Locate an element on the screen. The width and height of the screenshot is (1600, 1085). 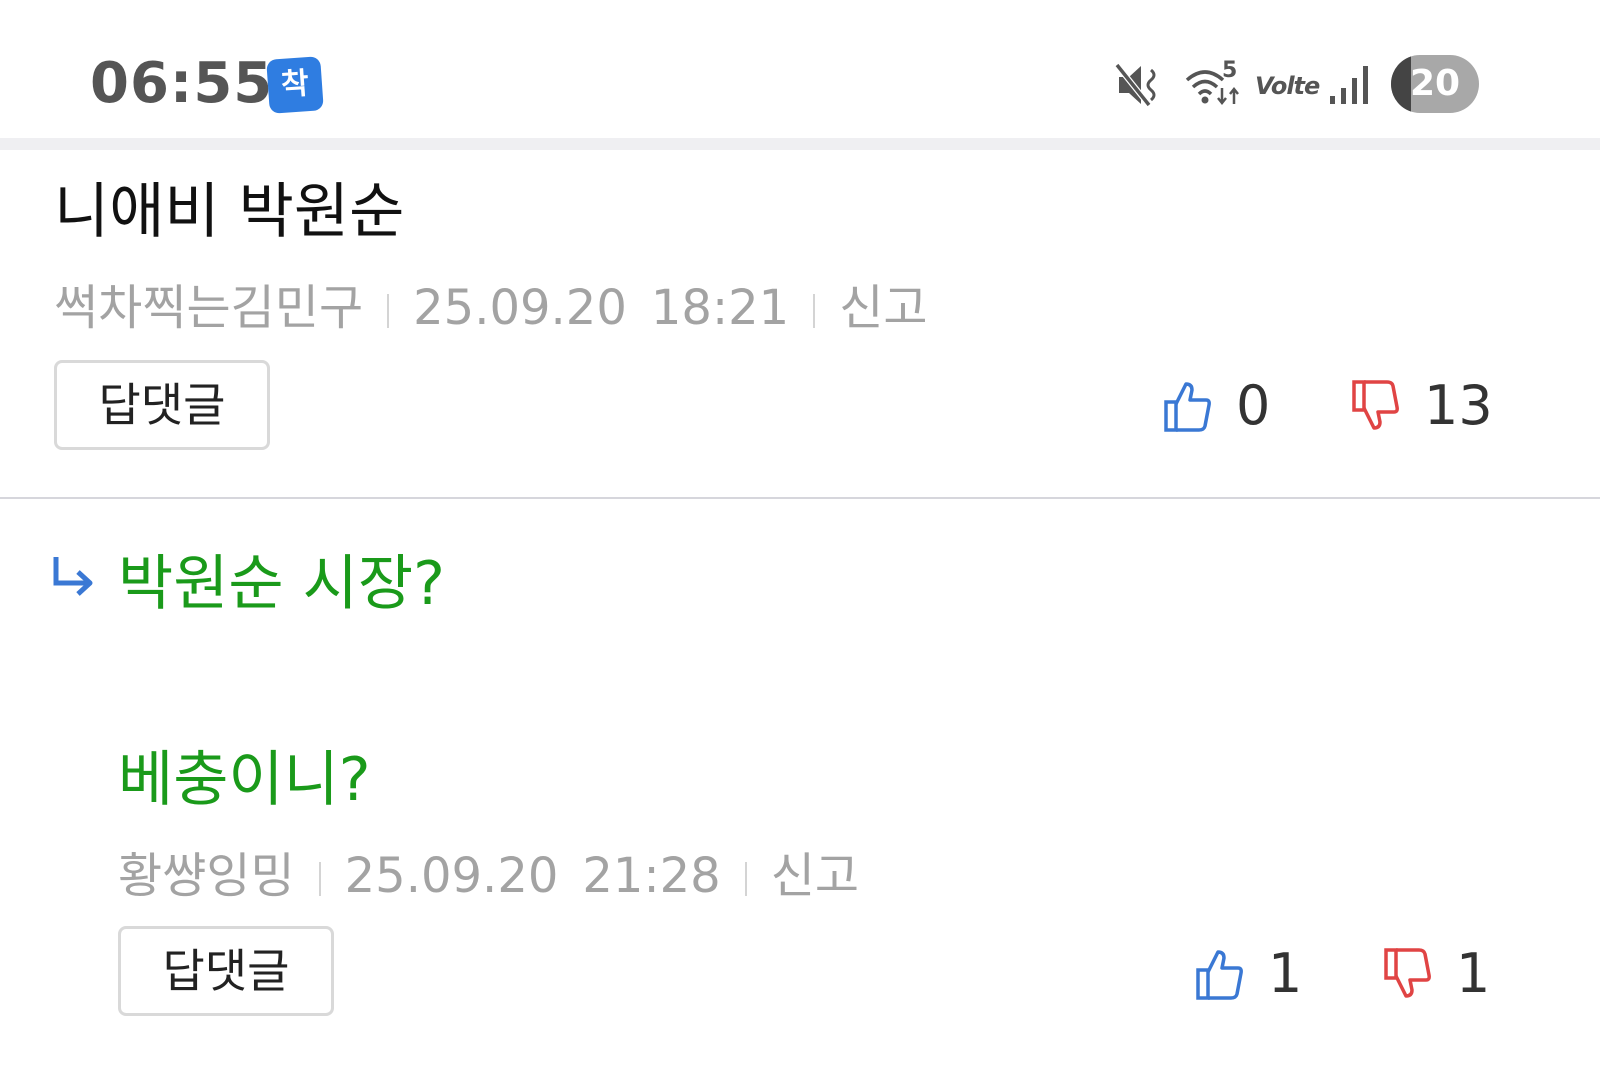
wifi-band-label: 5 is located at coordinates (1230, 70).